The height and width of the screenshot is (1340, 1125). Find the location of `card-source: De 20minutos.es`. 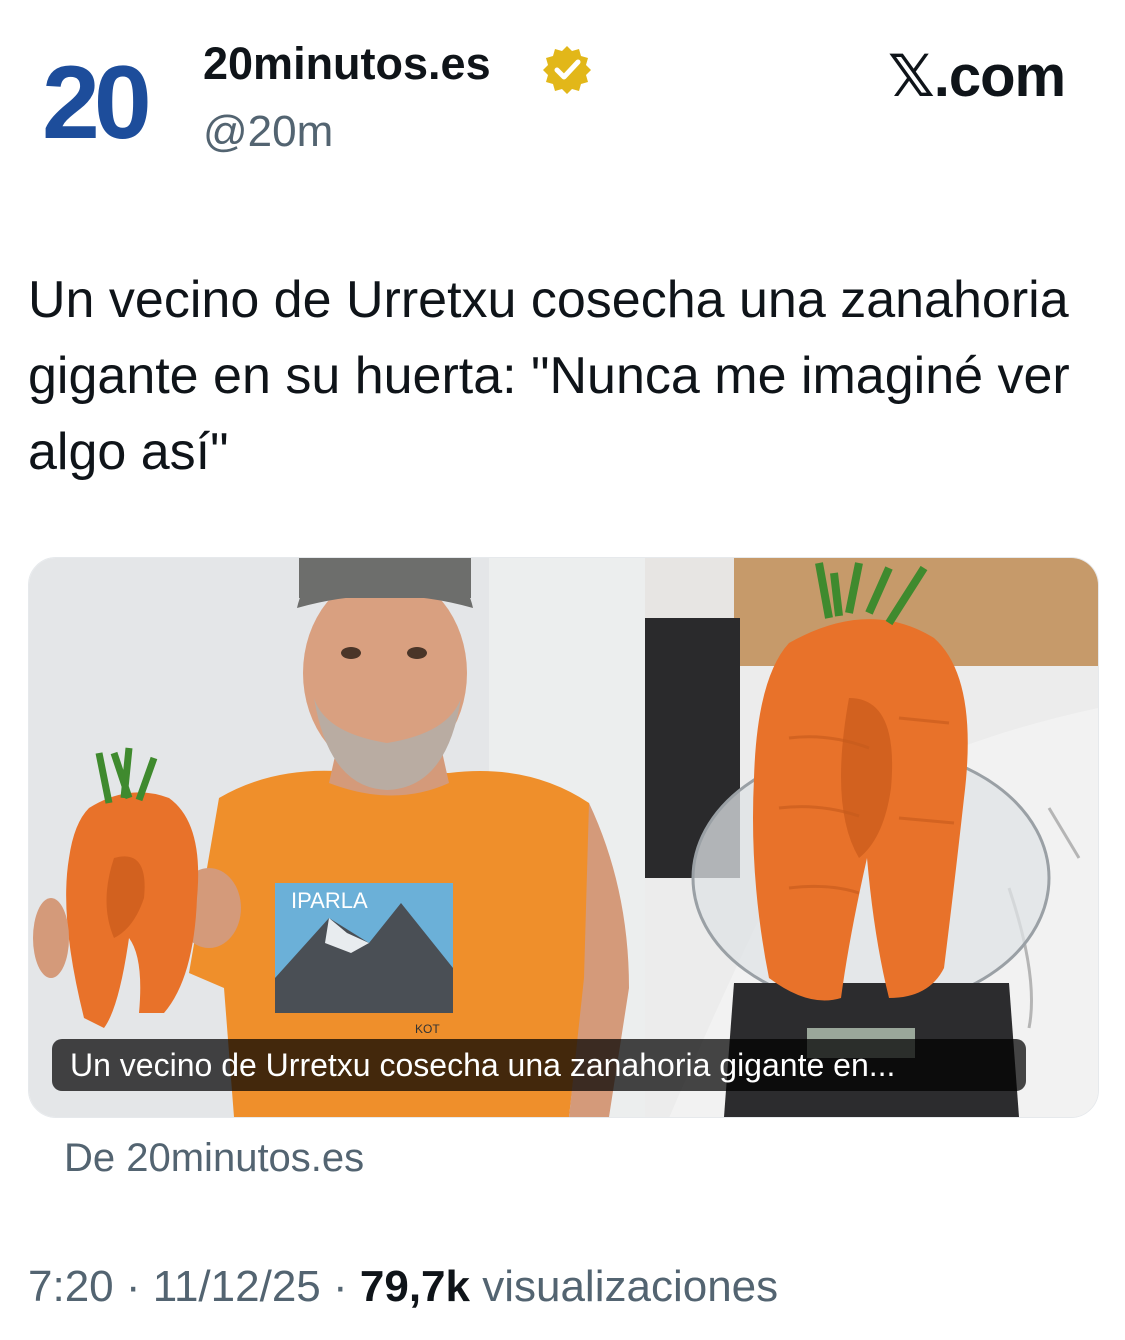

card-source: De 20minutos.es is located at coordinates (214, 1158).